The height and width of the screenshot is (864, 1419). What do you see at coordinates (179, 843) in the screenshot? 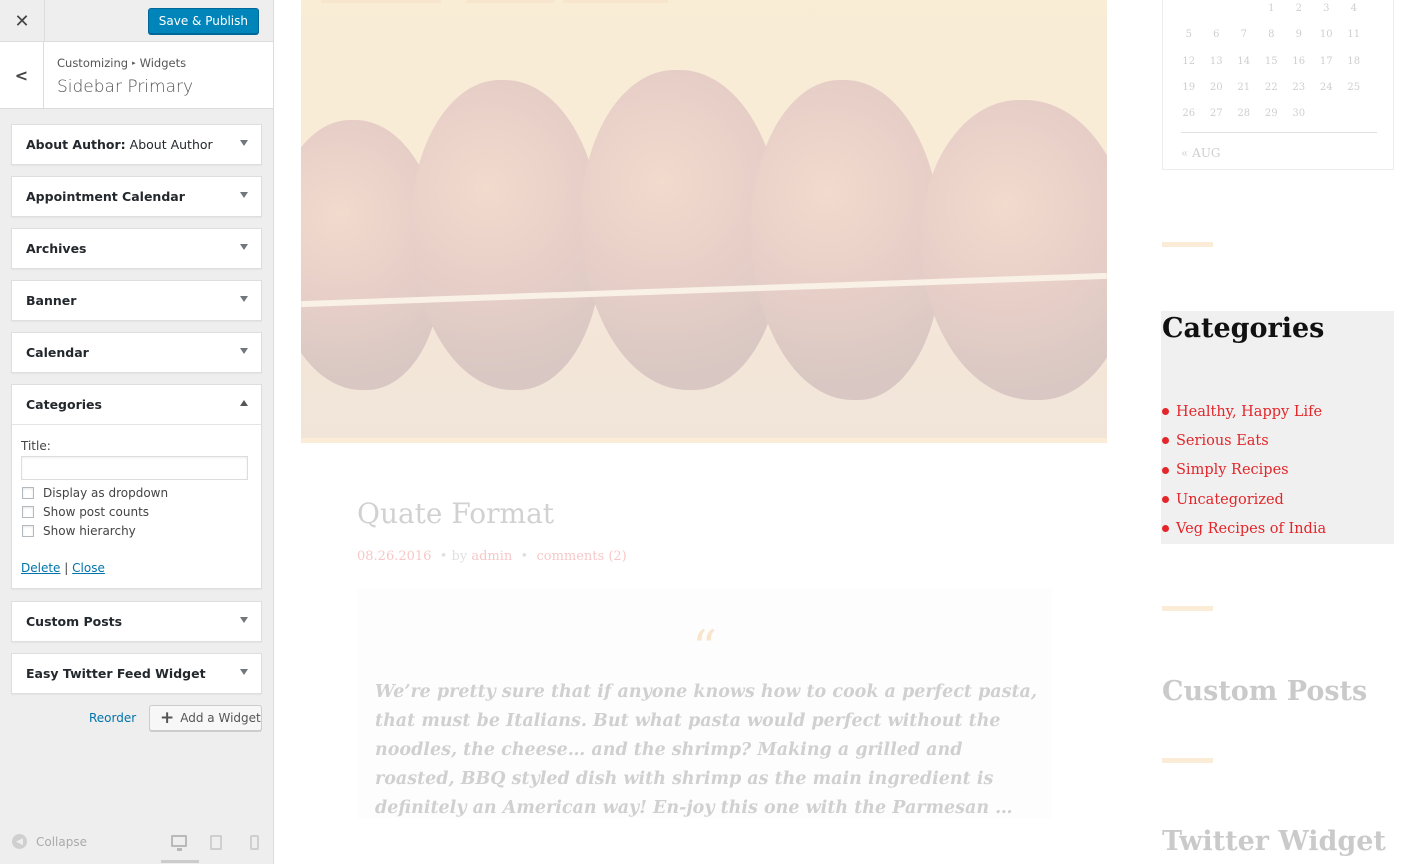
I see `desktop-preview-icon` at bounding box center [179, 843].